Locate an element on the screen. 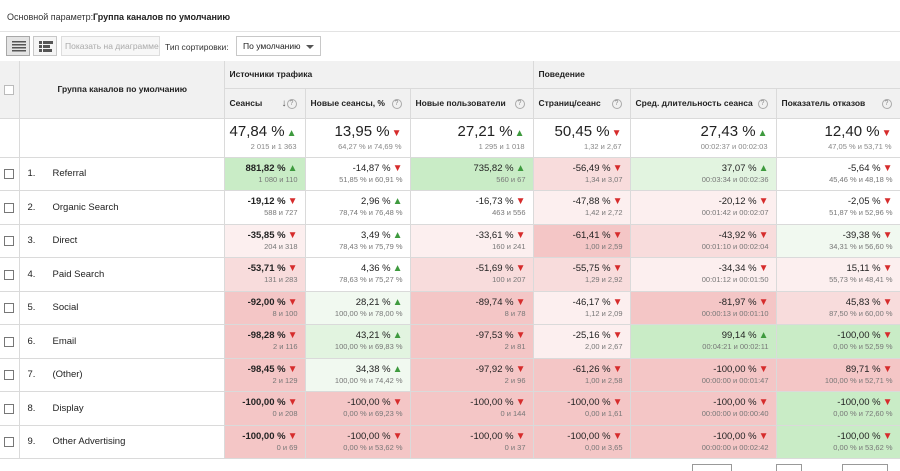 Image resolution: width=900 pixels, height=471 pixels. pager-rows-select is located at coordinates (865, 467).